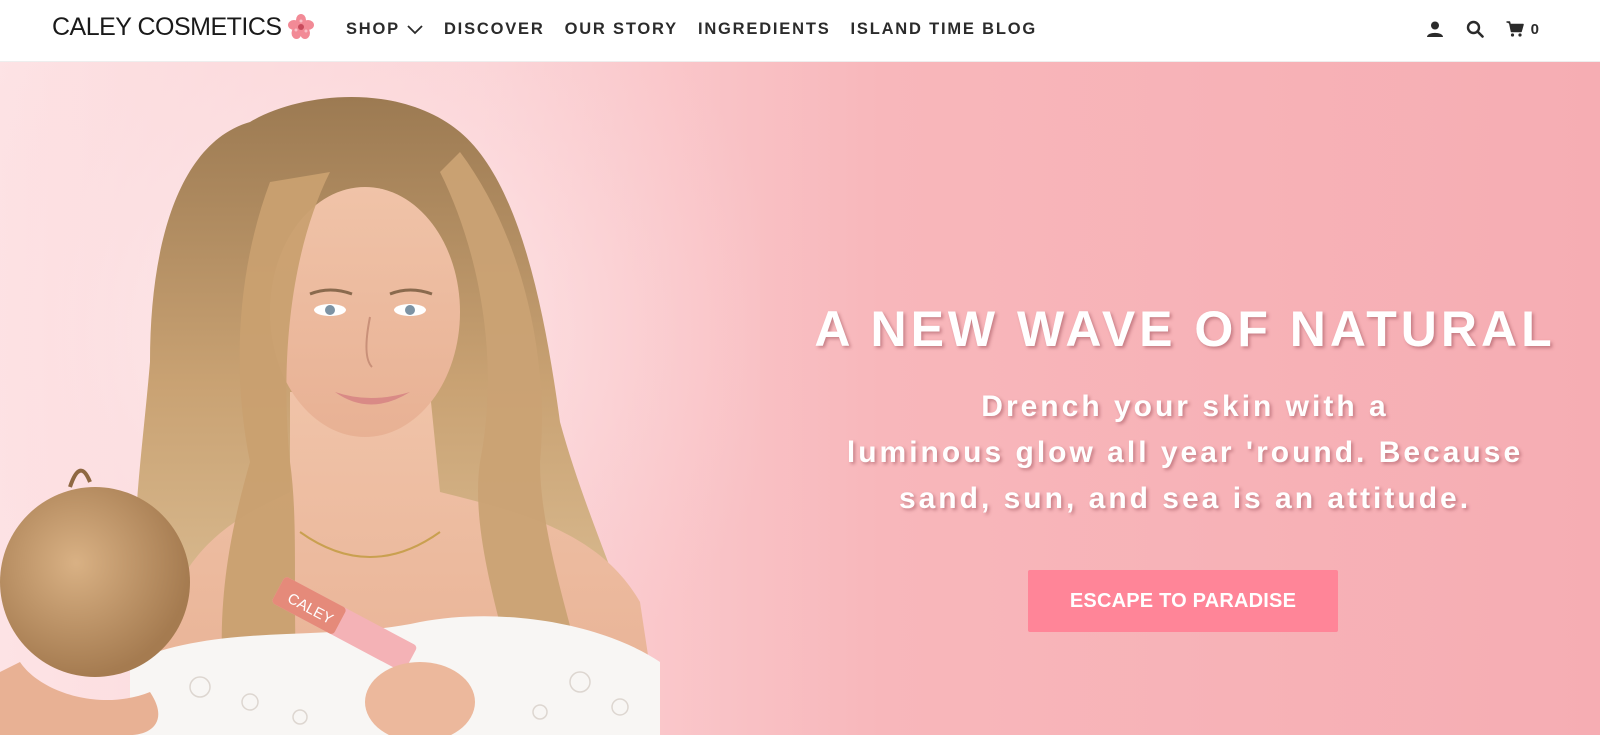  Describe the element at coordinates (621, 29) in the screenshot. I see `nav-our-story: OUR STORY` at that location.